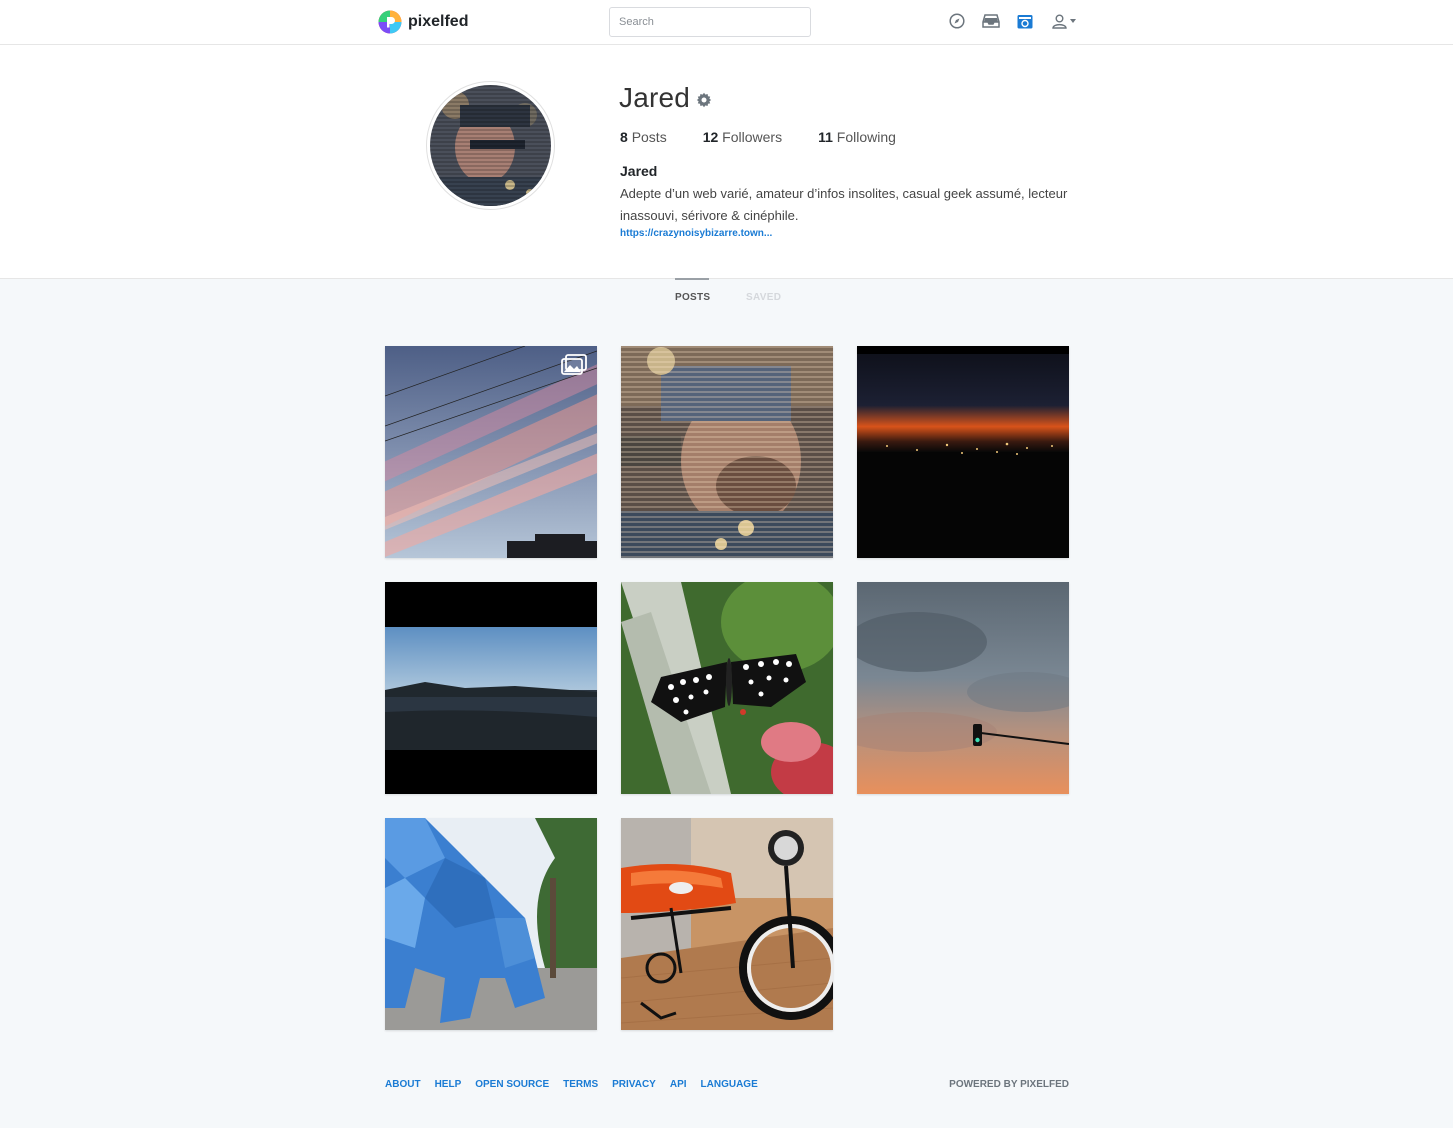 Image resolution: width=1453 pixels, height=1128 pixels. Describe the element at coordinates (1059, 21) in the screenshot. I see `user-icon` at that location.